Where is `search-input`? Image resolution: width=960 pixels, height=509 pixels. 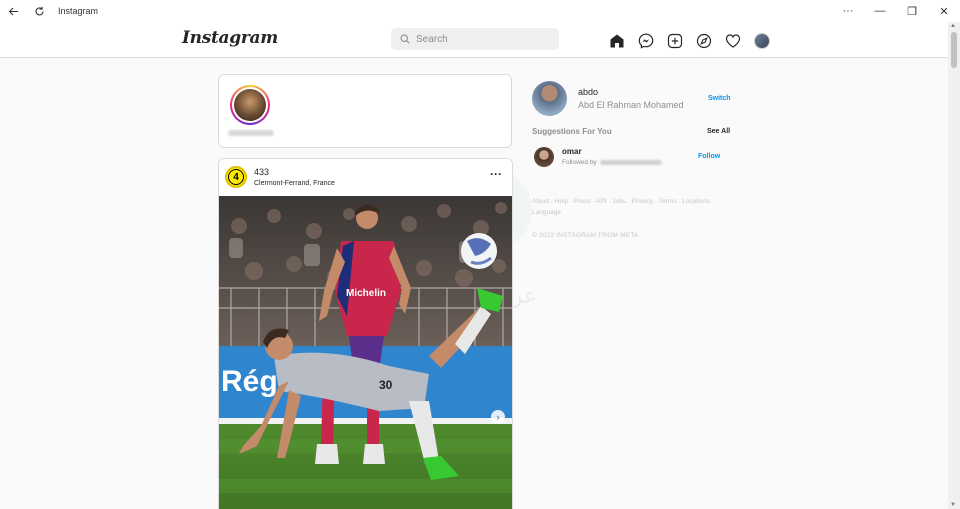 search-input is located at coordinates (481, 39).